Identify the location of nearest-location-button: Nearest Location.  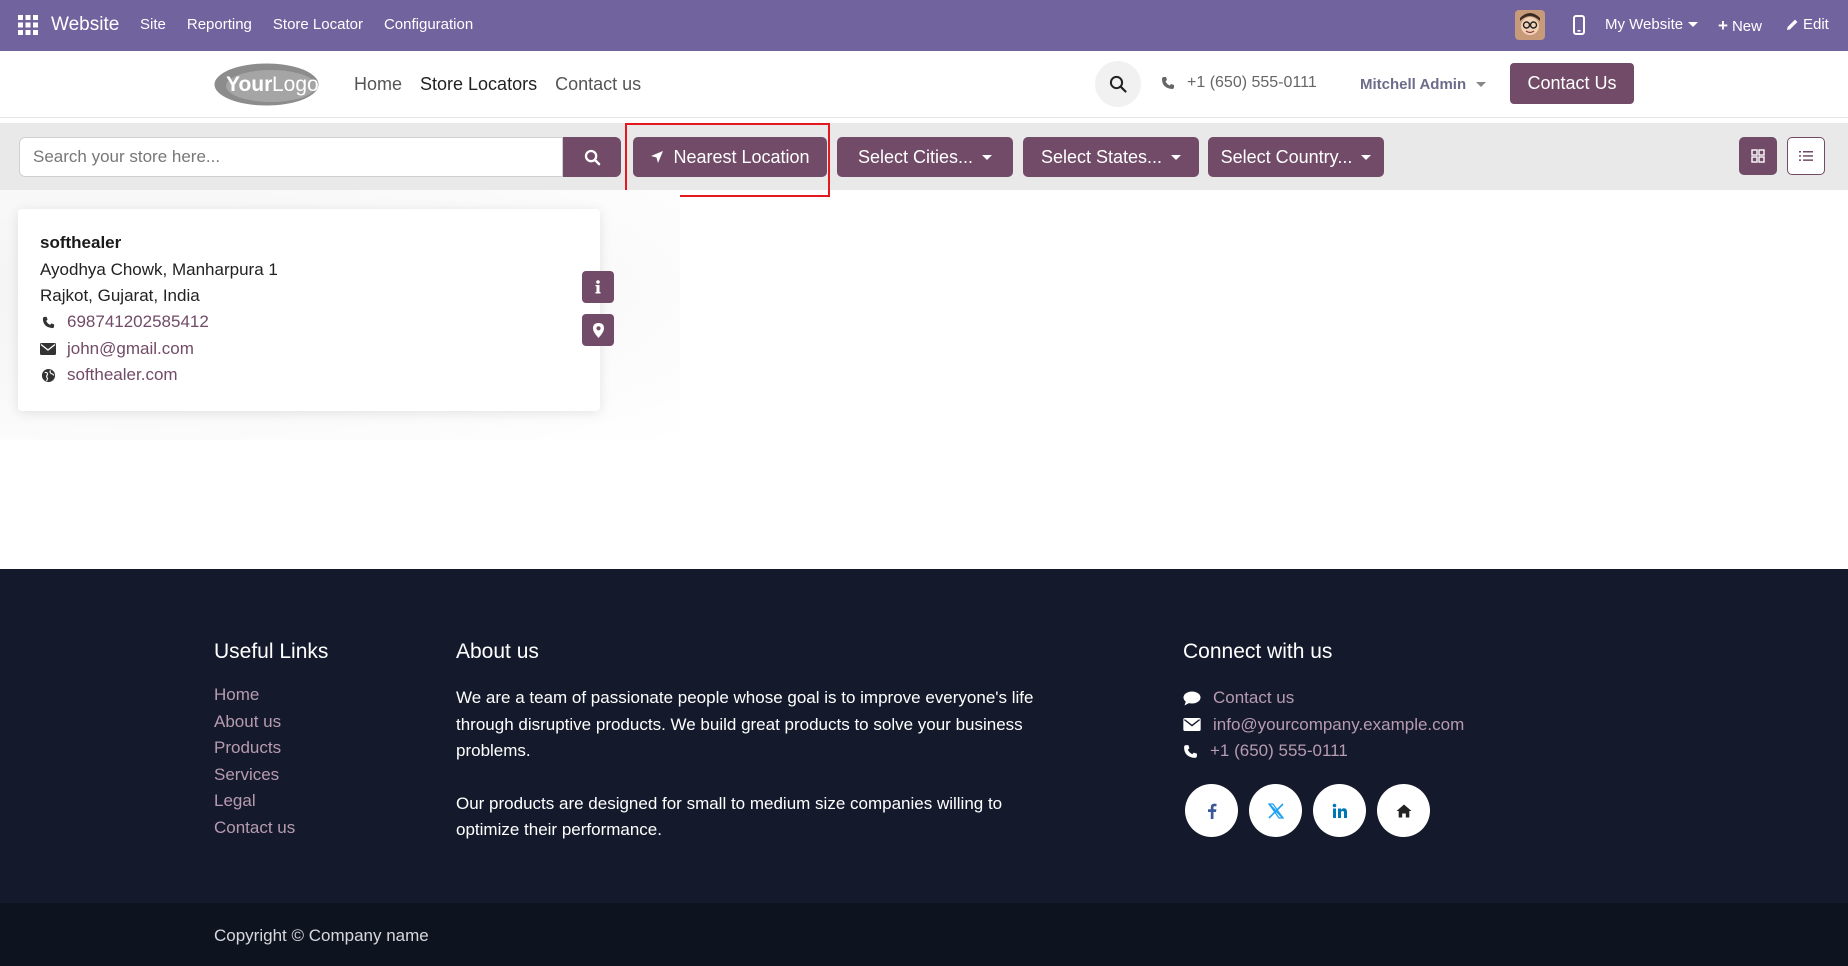
(730, 157).